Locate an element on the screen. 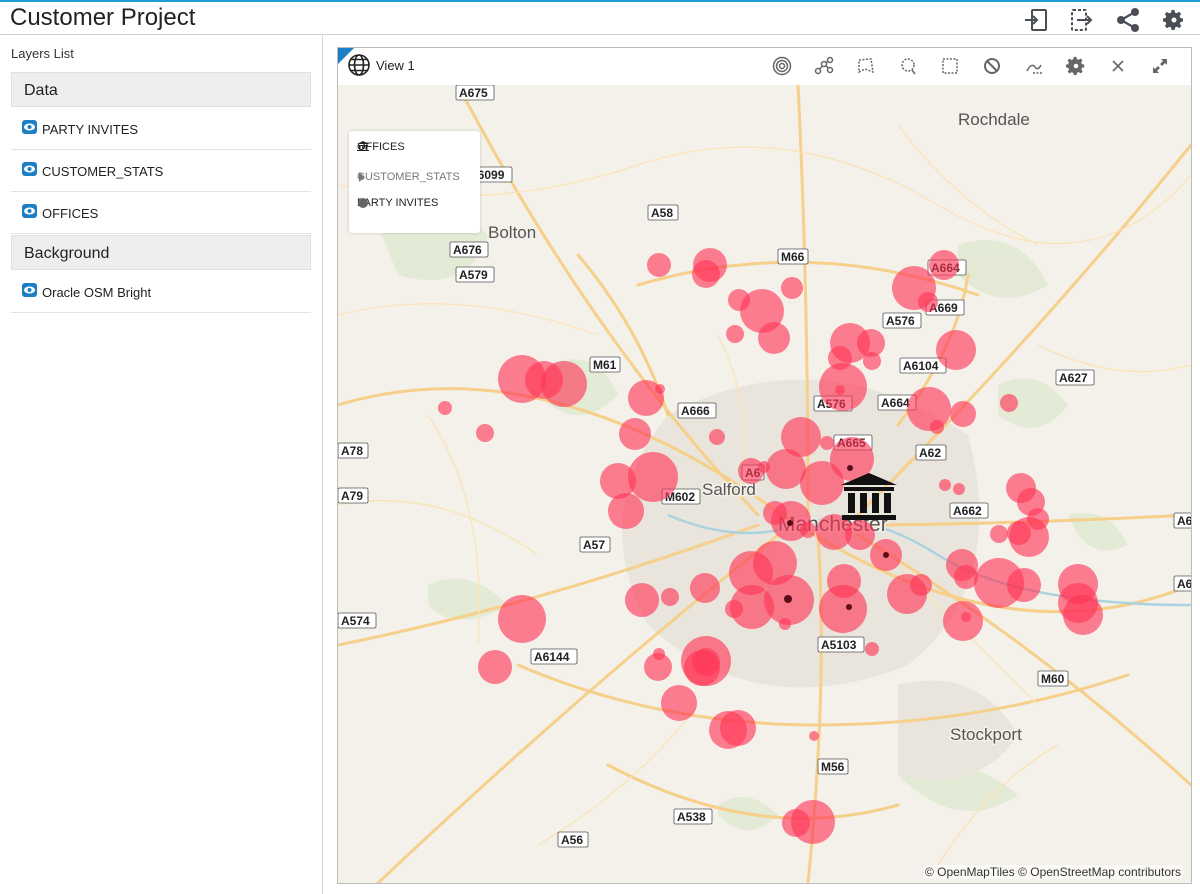  legend-customer-stats: CUSTOMER_STATS is located at coordinates (408, 177).